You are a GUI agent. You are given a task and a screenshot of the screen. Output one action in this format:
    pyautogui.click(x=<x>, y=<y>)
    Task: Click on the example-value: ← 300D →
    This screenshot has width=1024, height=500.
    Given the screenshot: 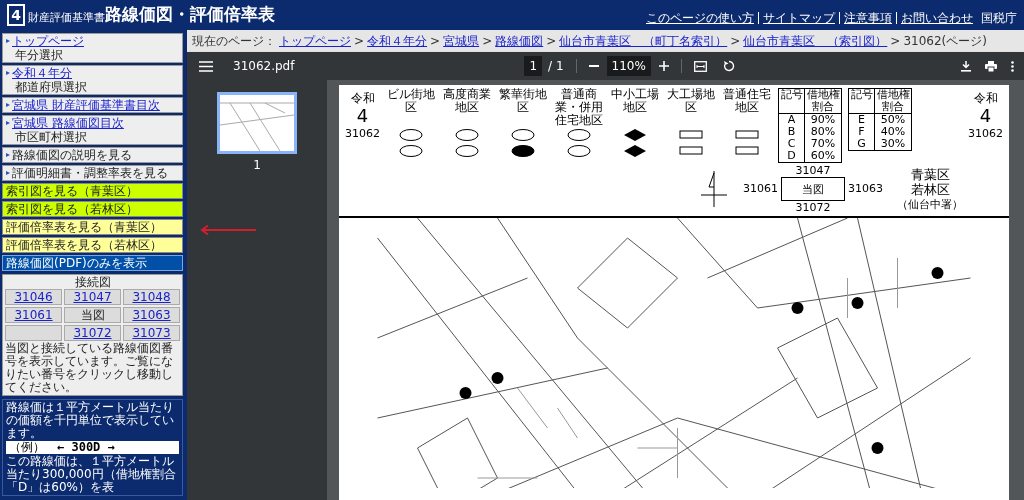 What is the action you would take?
    pyautogui.click(x=86, y=447)
    